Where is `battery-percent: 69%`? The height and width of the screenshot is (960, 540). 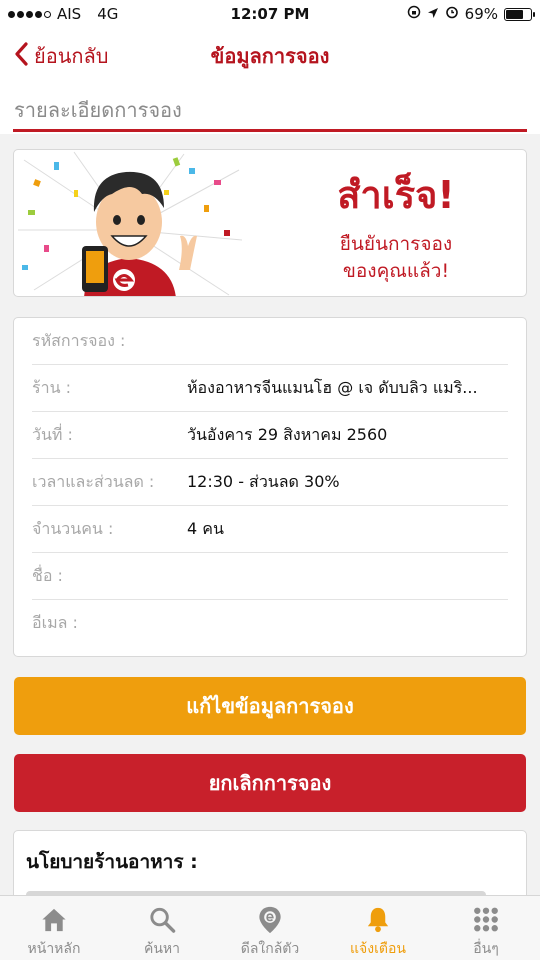
battery-percent: 69% is located at coordinates (481, 14).